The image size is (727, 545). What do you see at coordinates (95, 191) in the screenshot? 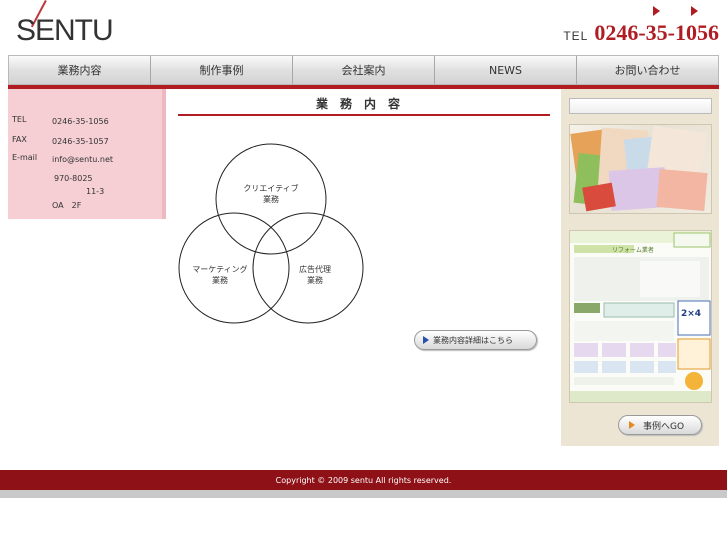
I see `contact-address: 11-3` at bounding box center [95, 191].